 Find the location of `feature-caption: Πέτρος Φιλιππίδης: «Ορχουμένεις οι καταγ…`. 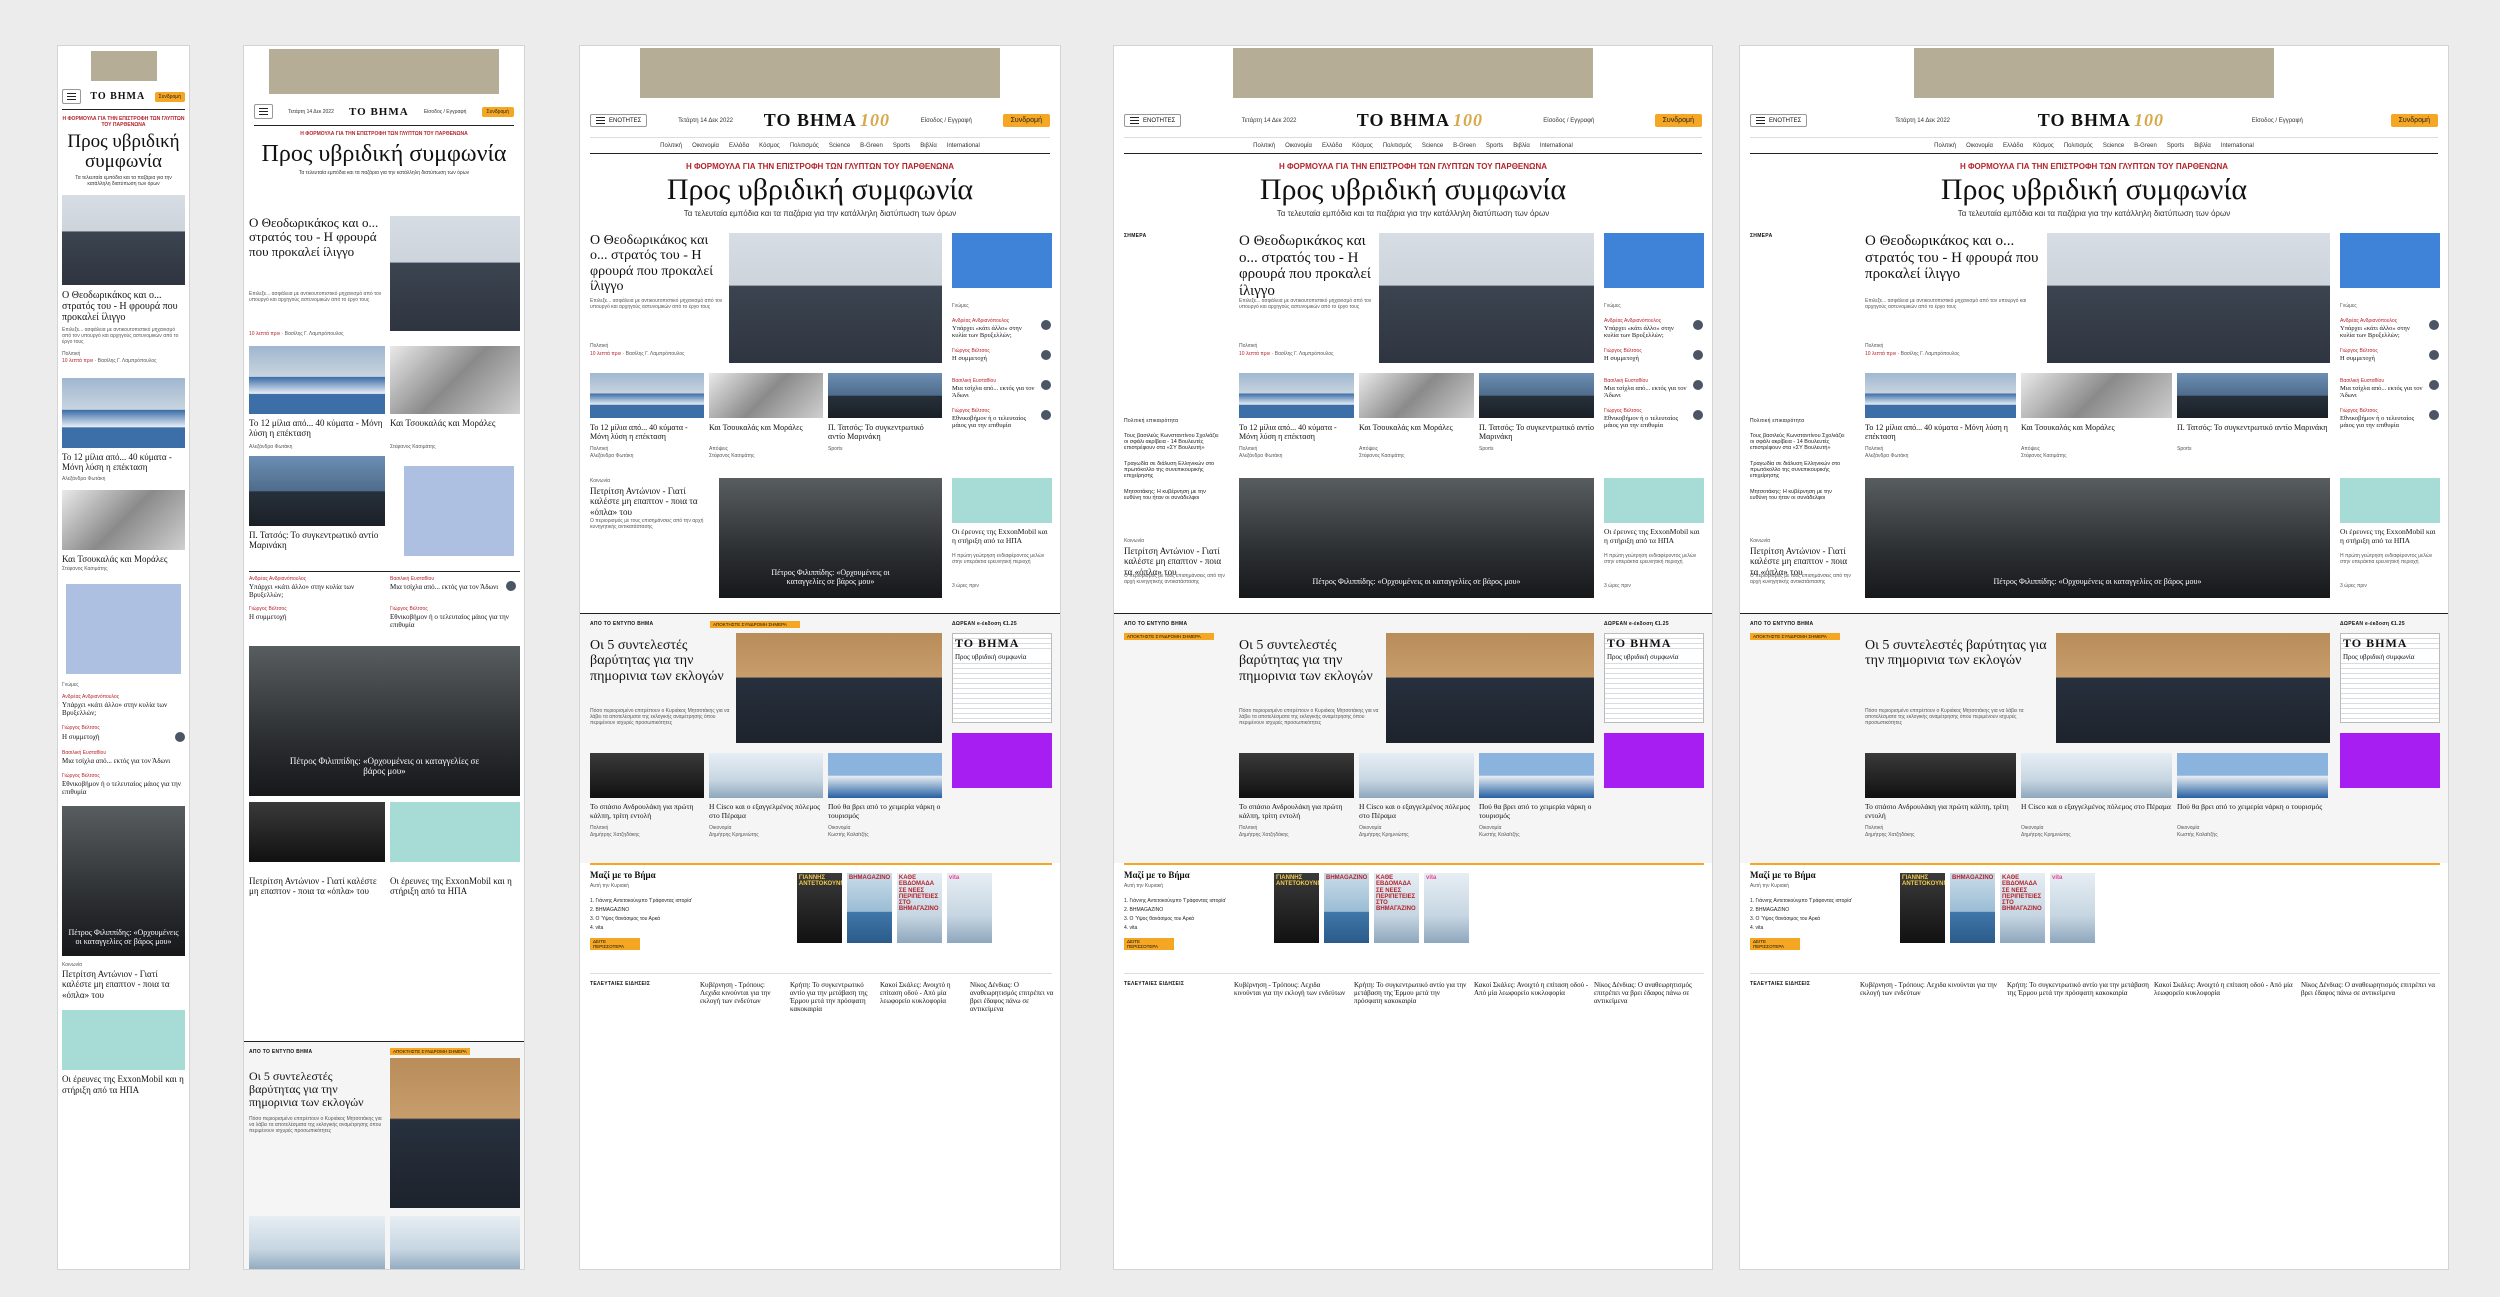

feature-caption: Πέτρος Φιλιππίδης: «Ορχουμένεις οι καταγ… is located at coordinates (1416, 581).